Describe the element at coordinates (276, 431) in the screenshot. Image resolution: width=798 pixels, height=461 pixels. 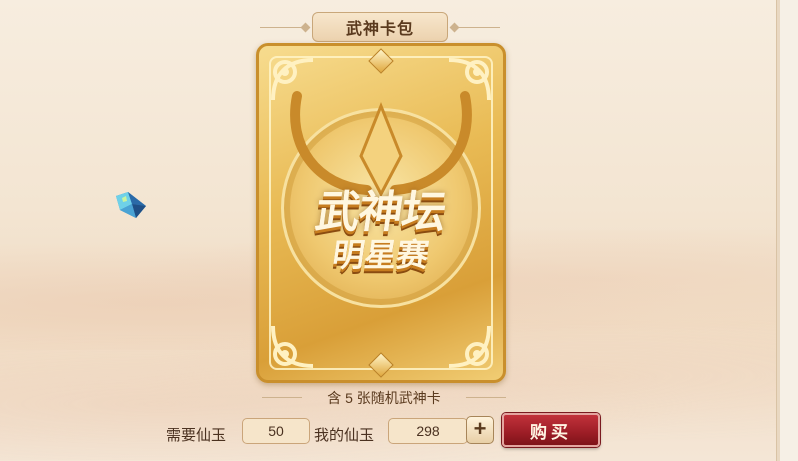
I see `required-jade-value: 50` at that location.